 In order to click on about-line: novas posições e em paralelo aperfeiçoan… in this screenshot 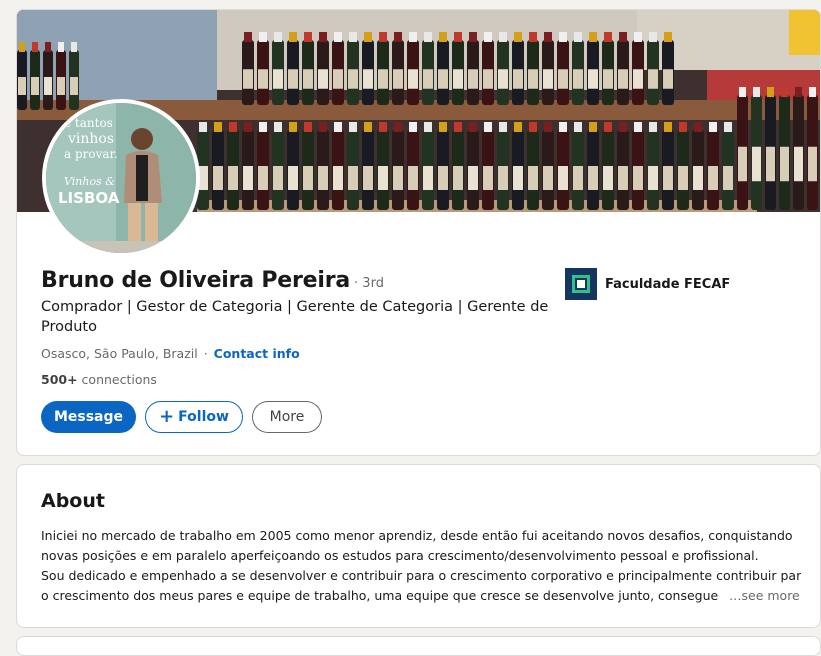, I will do `click(400, 555)`.